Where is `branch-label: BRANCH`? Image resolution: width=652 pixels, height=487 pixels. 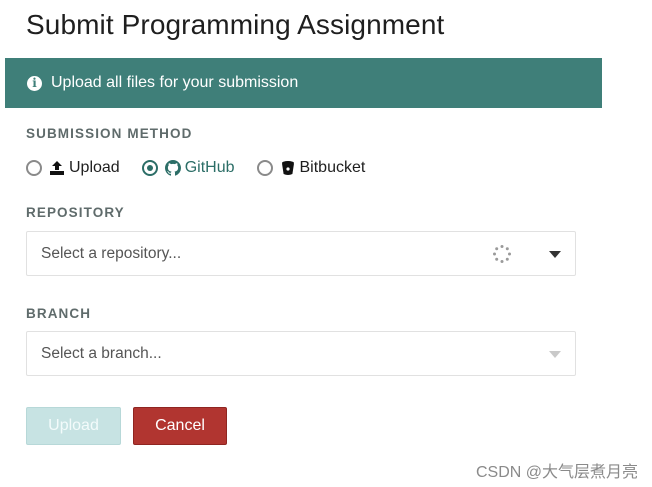 branch-label: BRANCH is located at coordinates (59, 313).